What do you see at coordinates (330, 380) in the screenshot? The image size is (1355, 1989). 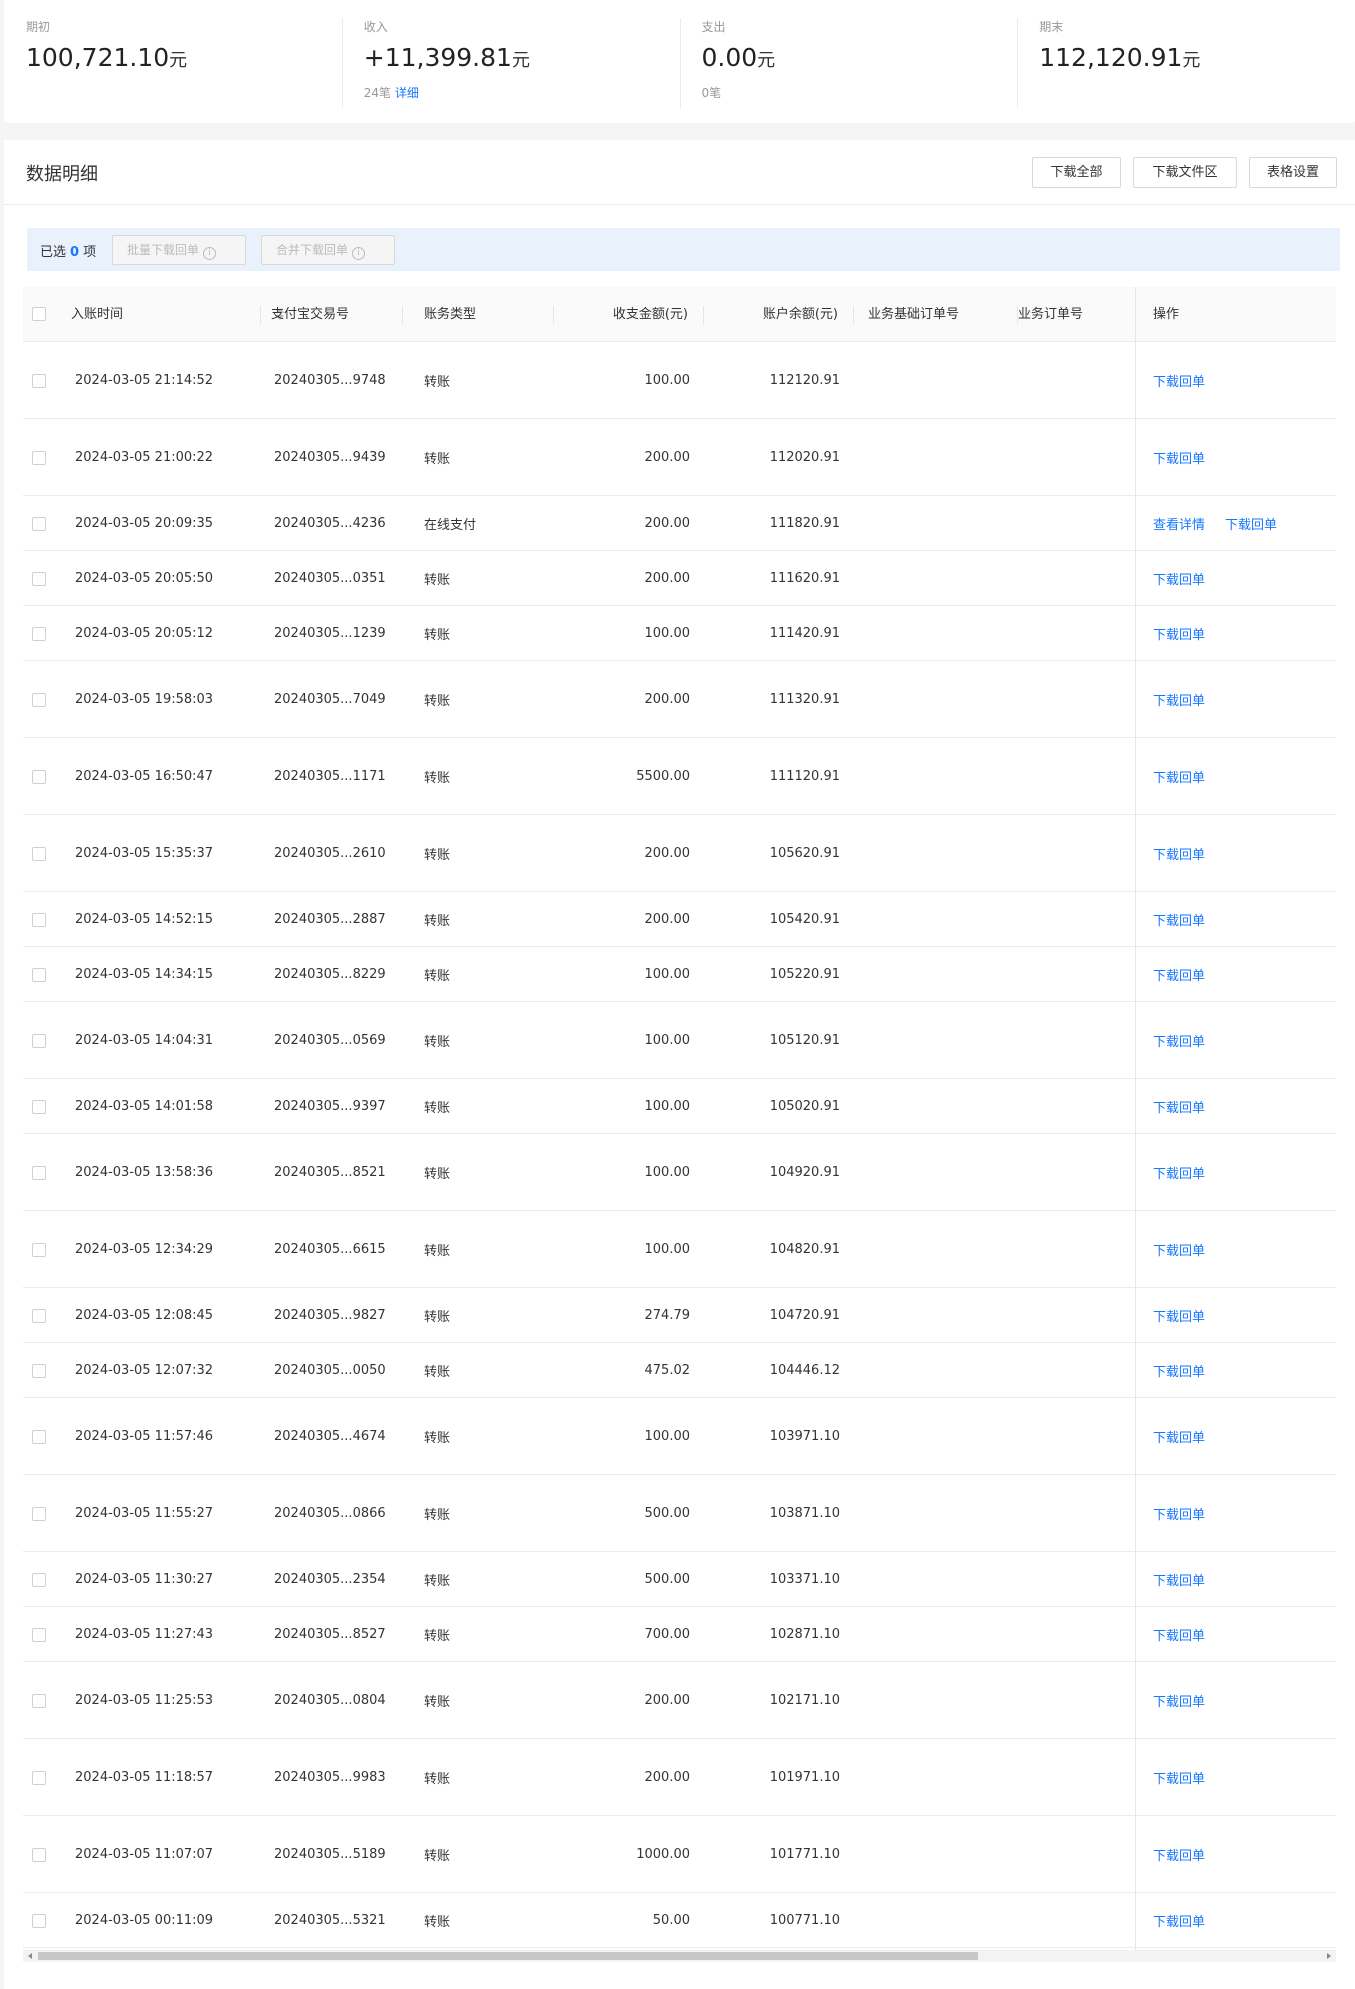 I see `cell-trade-no: 20240305...9748` at bounding box center [330, 380].